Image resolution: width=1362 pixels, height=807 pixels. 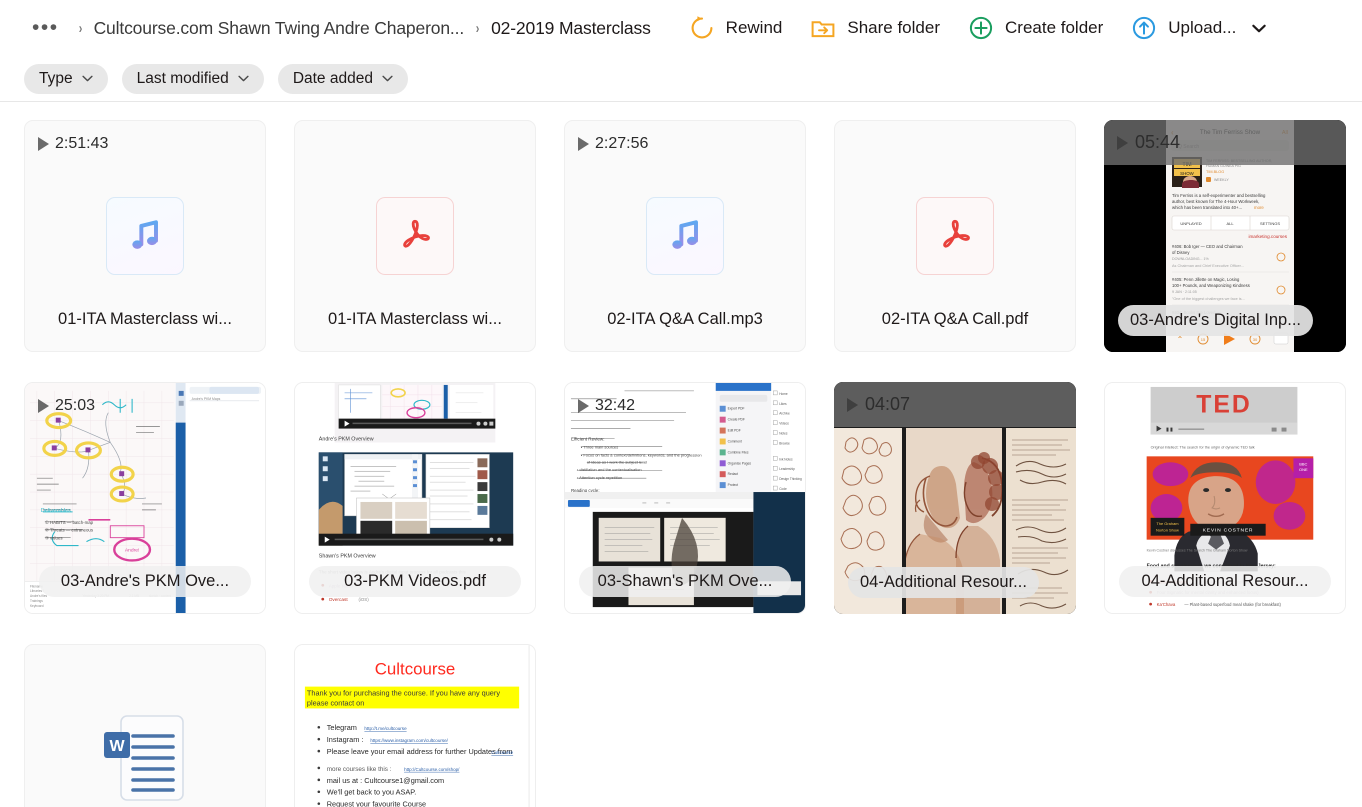 What do you see at coordinates (346, 439) in the screenshot?
I see `svg-text: Andre's PKM Overview` at bounding box center [346, 439].